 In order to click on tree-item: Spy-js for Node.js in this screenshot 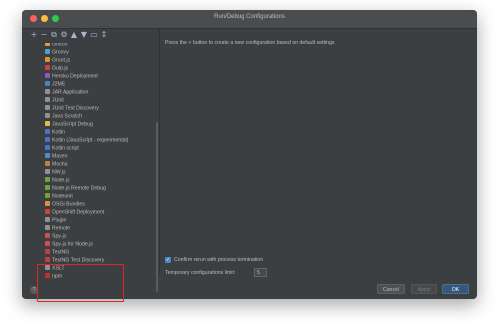, I will do `click(69, 244)`.